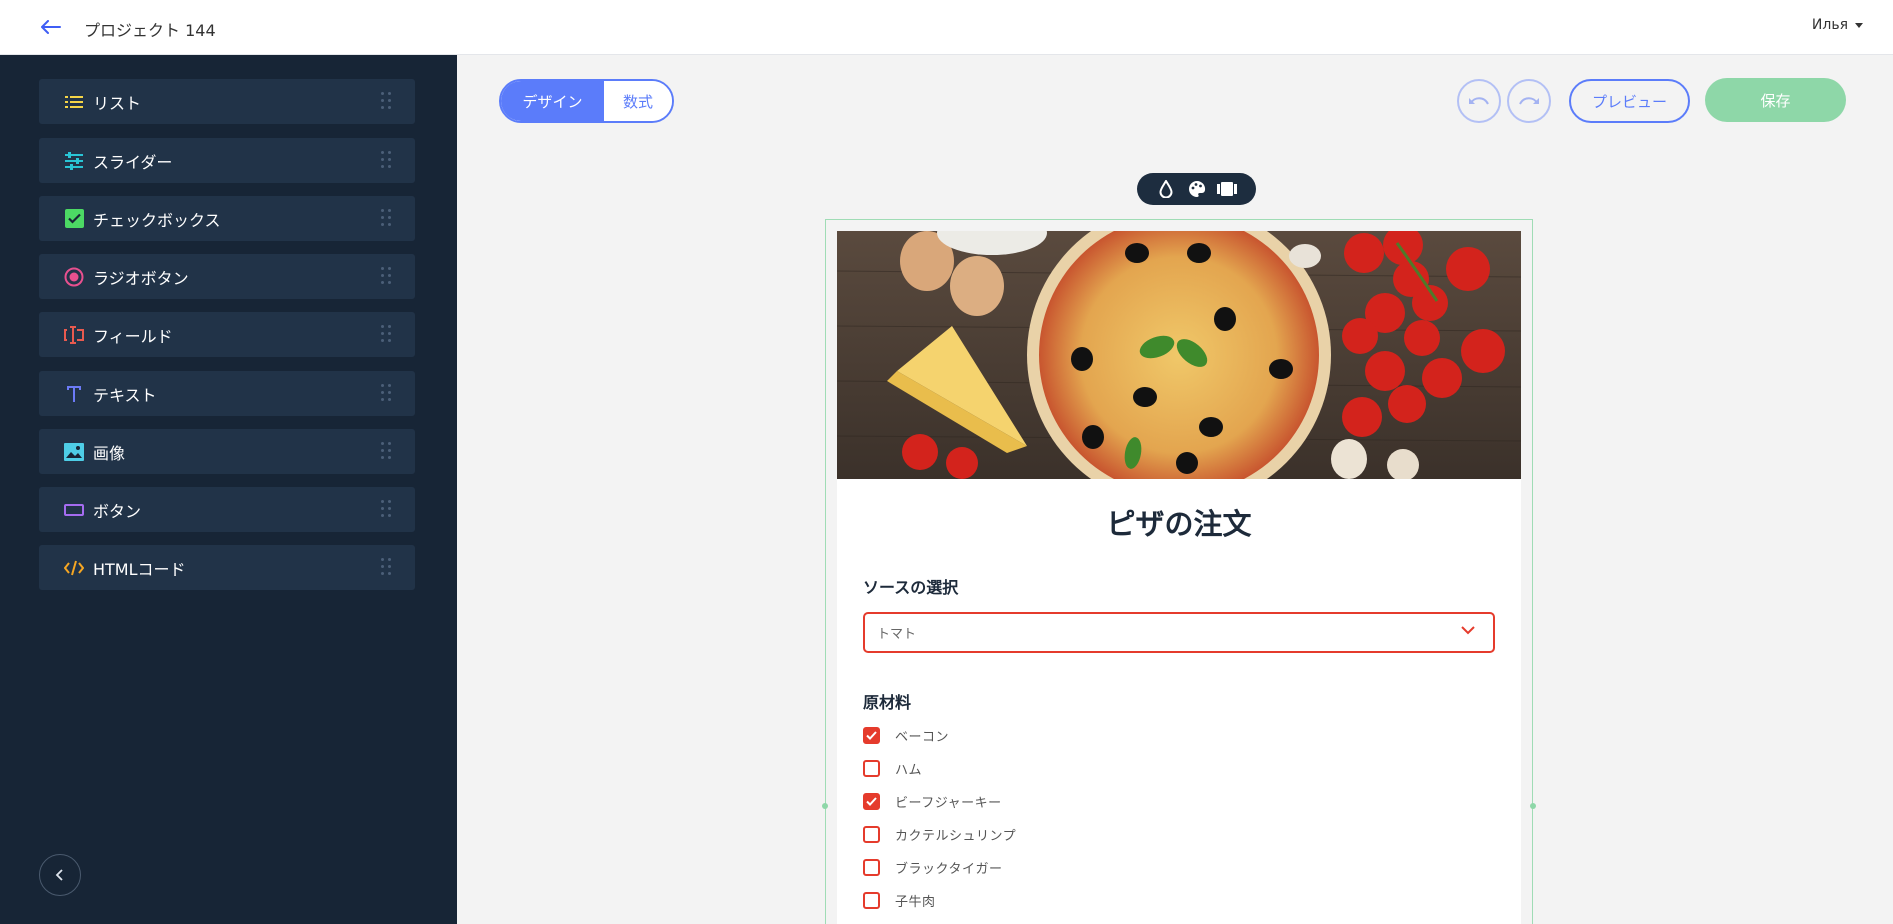 The width and height of the screenshot is (1893, 924). I want to click on sidebar-item-button: ボタン, so click(227, 509).